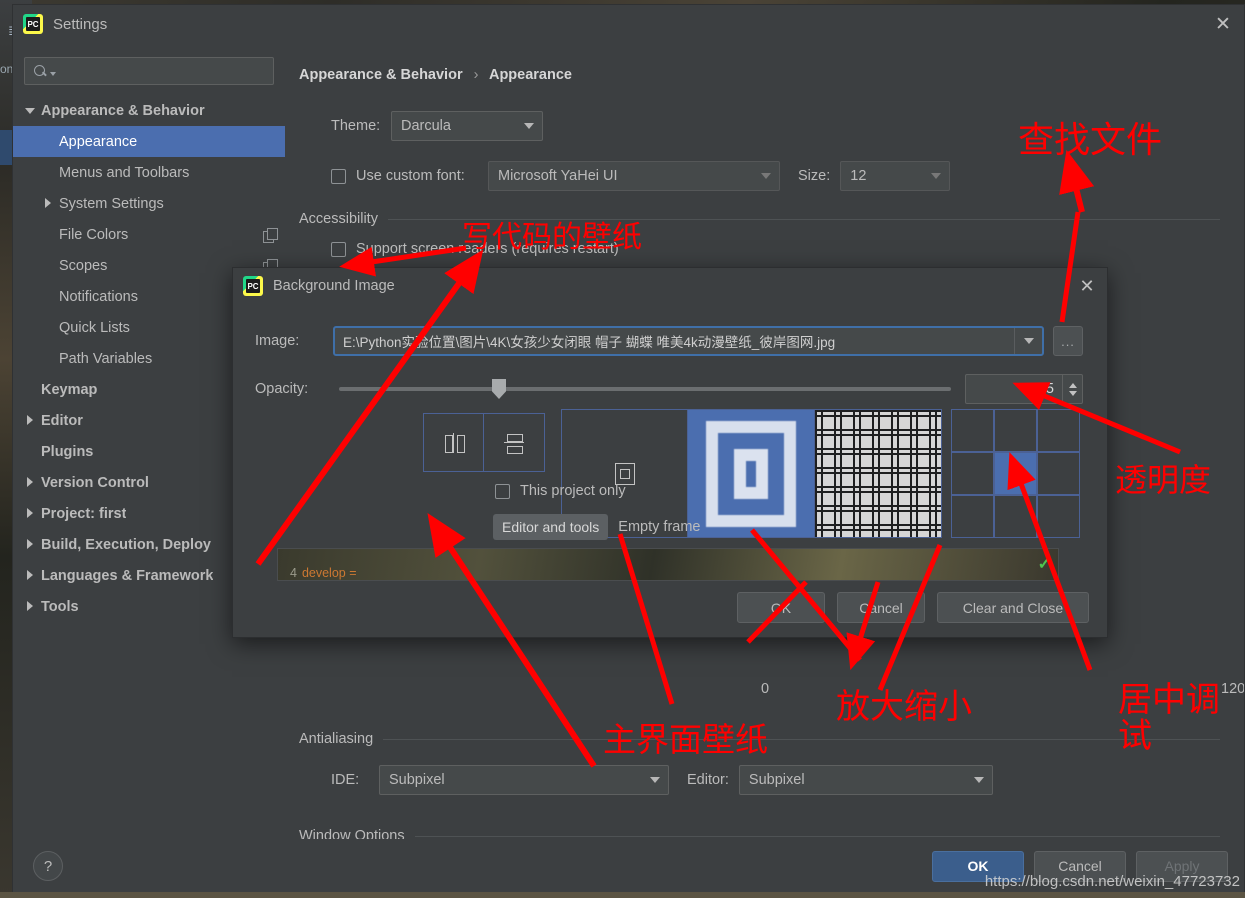  I want to click on background-dialog-buttons: OK Cancel Clear and Close, so click(913, 607).